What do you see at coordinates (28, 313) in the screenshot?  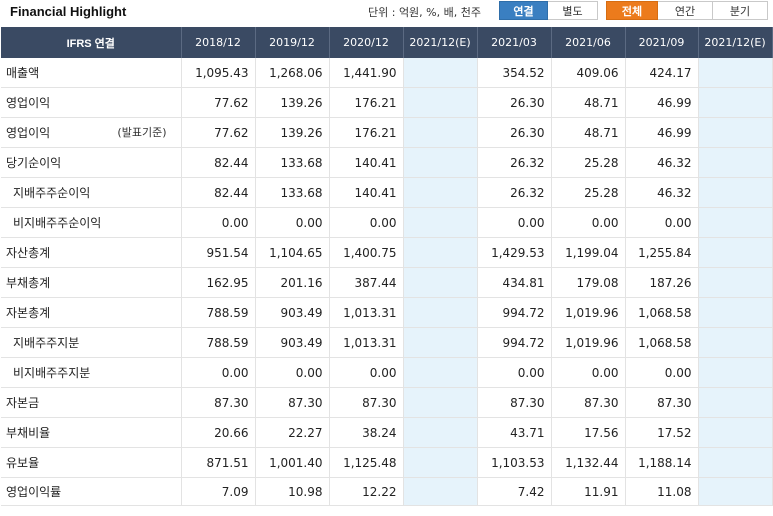 I see `row-label: 자본총계` at bounding box center [28, 313].